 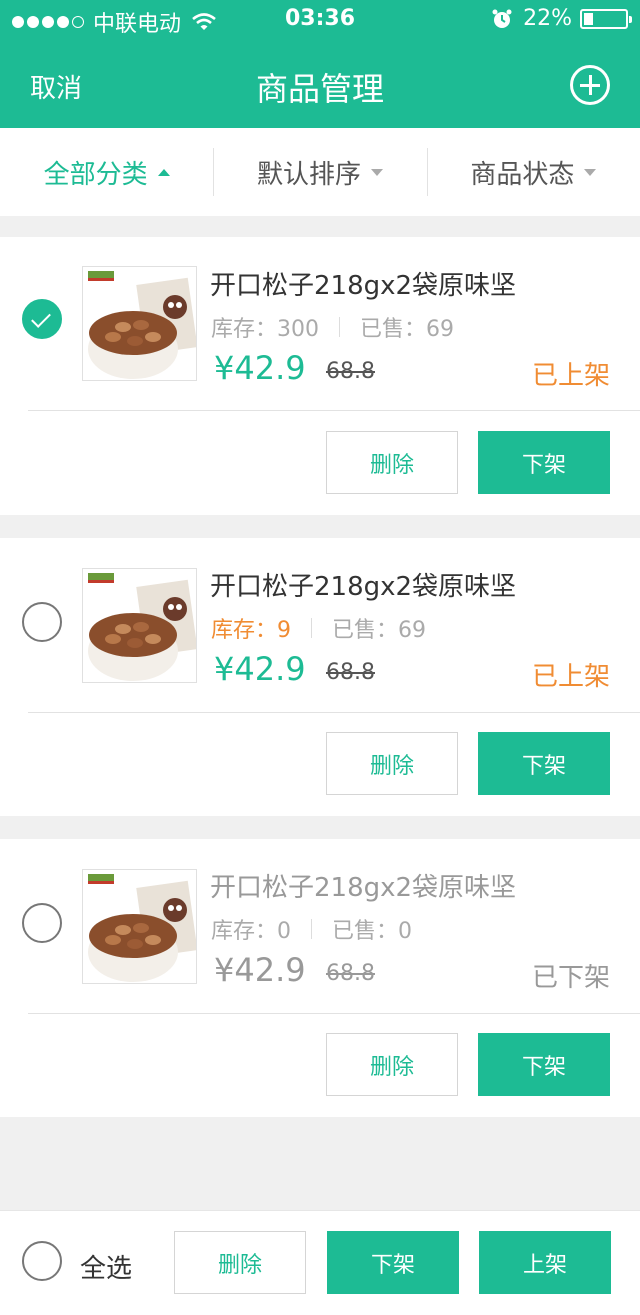 I want to click on select-all-label: 全选, so click(x=106, y=1266).